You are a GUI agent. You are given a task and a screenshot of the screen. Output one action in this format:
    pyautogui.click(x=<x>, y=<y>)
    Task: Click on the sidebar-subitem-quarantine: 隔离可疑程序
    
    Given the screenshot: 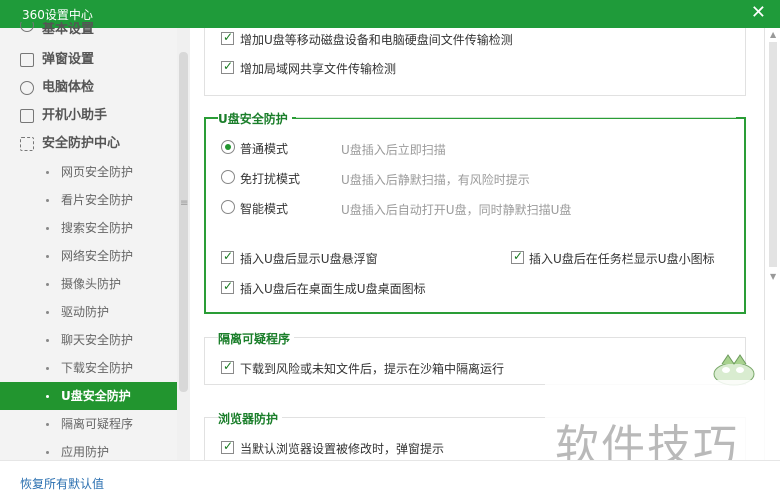 What is the action you would take?
    pyautogui.click(x=88, y=424)
    